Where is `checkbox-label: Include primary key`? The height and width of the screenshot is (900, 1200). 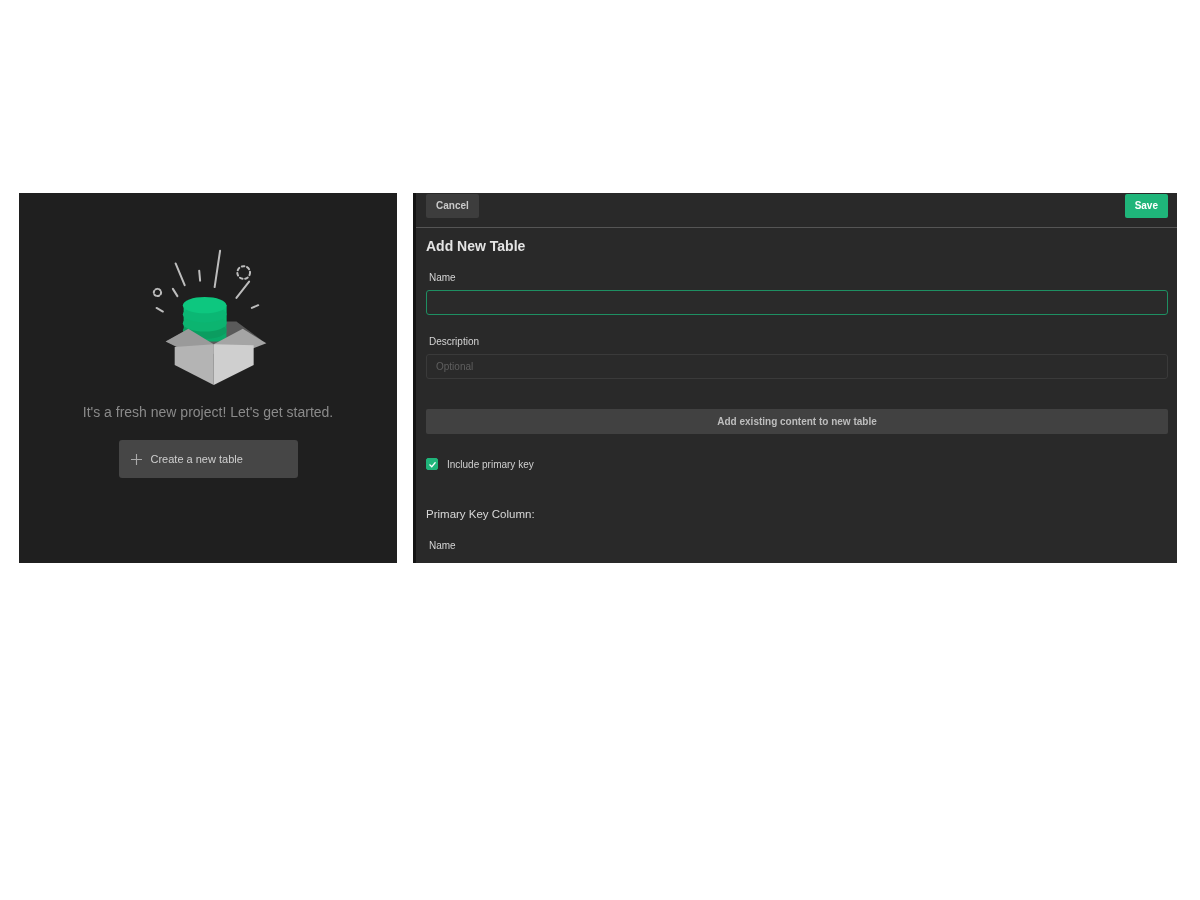
checkbox-label: Include primary key is located at coordinates (490, 464).